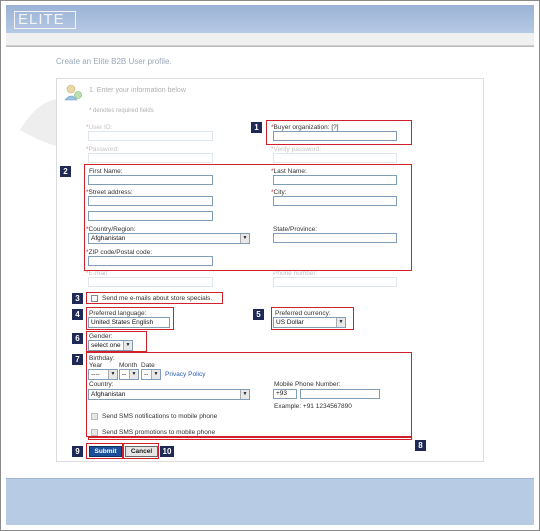 This screenshot has height=531, width=540. Describe the element at coordinates (150, 158) in the screenshot. I see `password-input` at that location.